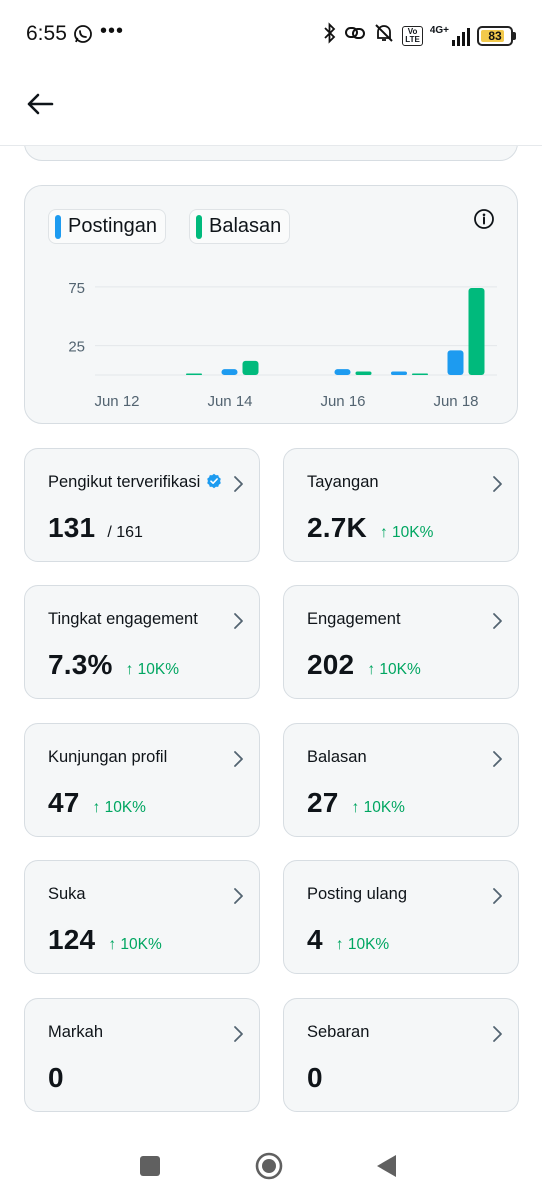 The image size is (542, 1200). I want to click on signal-icon: 4G+, so click(450, 35).